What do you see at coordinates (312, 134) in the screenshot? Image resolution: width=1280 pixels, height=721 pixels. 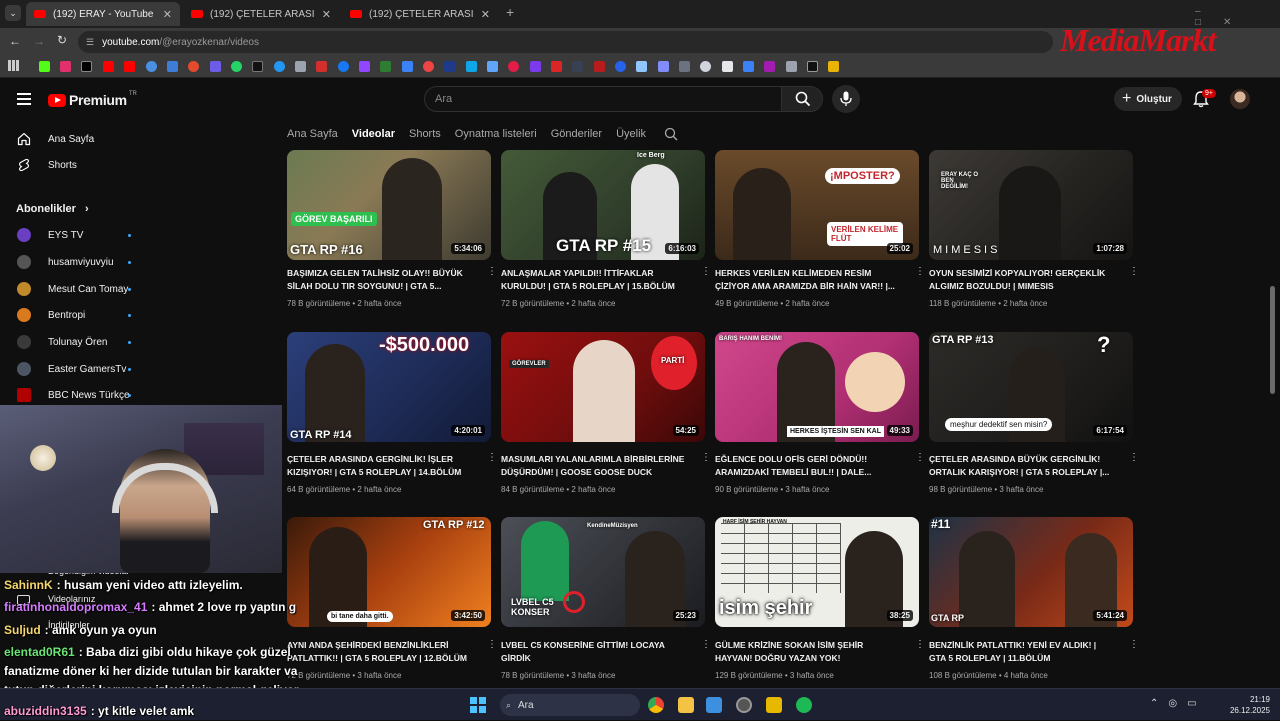 I see `tab-home: Ana Sayfa` at bounding box center [312, 134].